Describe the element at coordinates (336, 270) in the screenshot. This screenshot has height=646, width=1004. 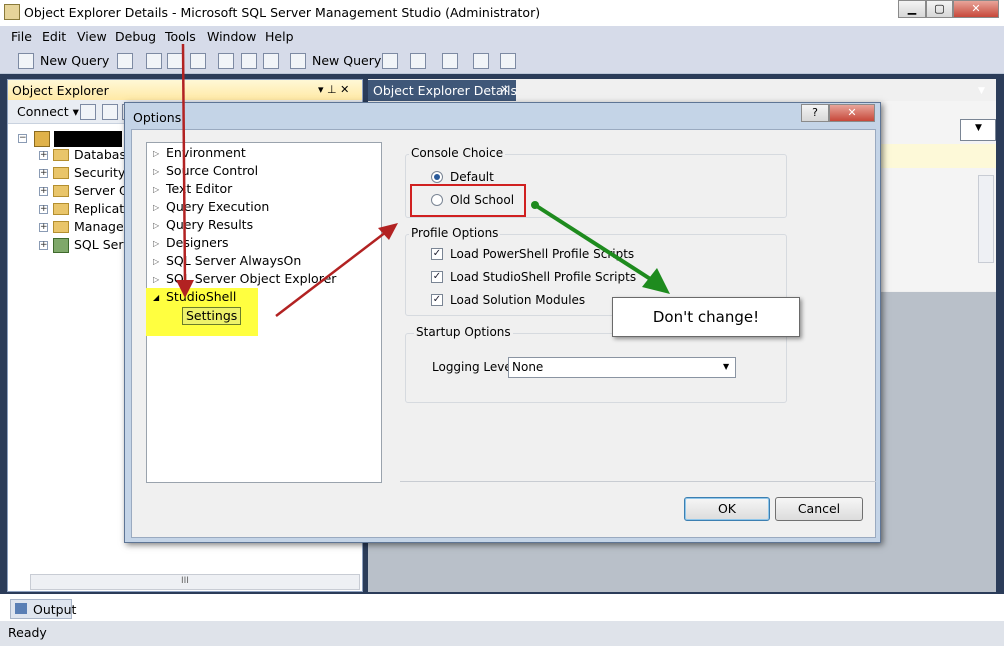
I see `red-arrow-diagonal` at that location.